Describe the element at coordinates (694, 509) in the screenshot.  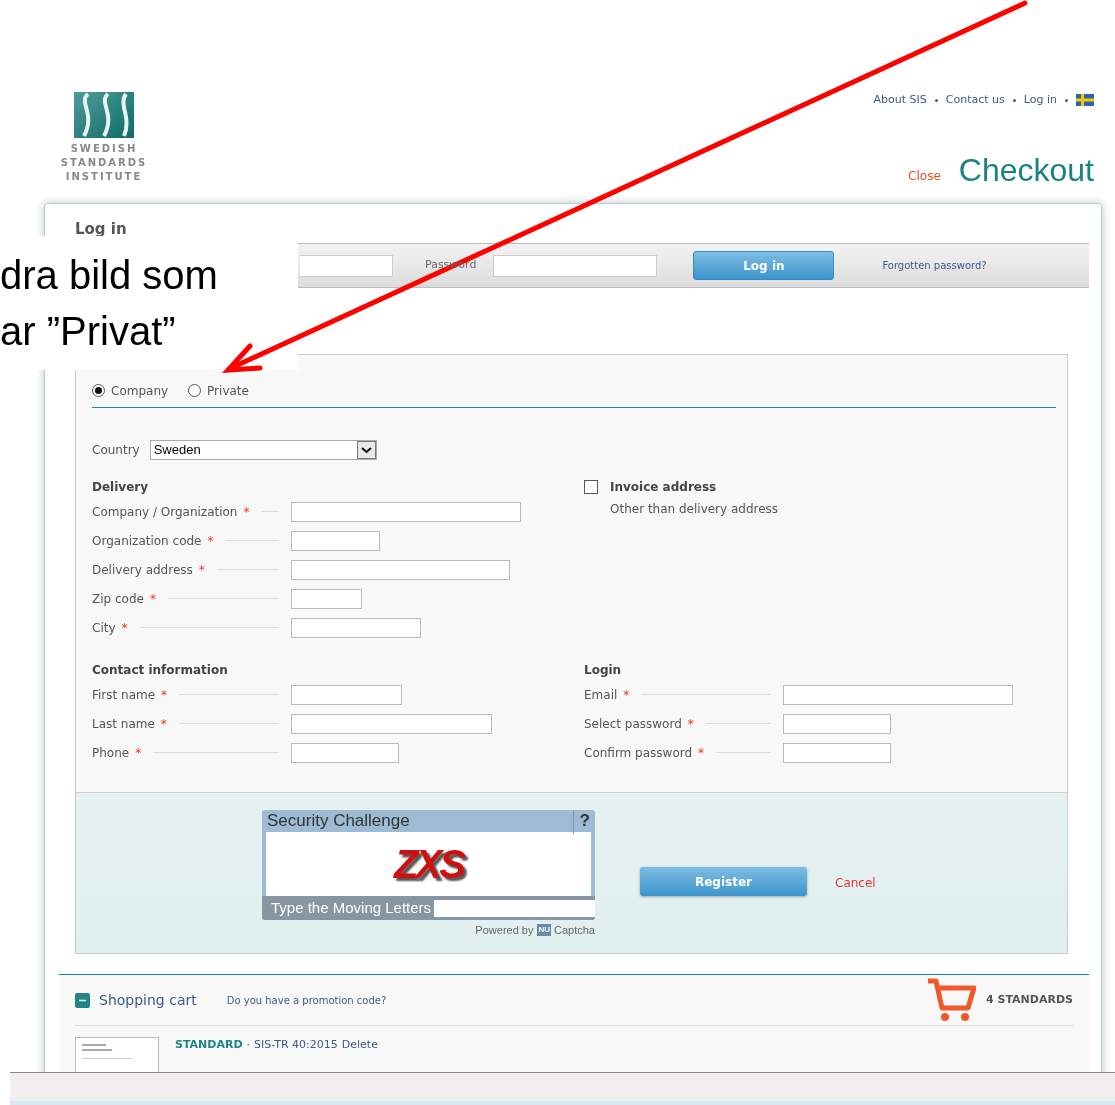
I see `helper-text: Other than delivery address` at that location.